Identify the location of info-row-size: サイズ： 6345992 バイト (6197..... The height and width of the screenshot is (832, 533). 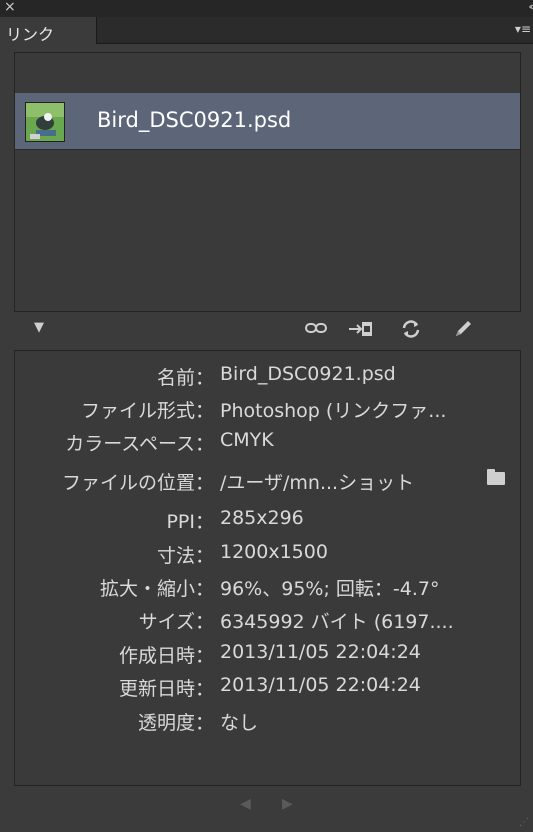
(267, 619).